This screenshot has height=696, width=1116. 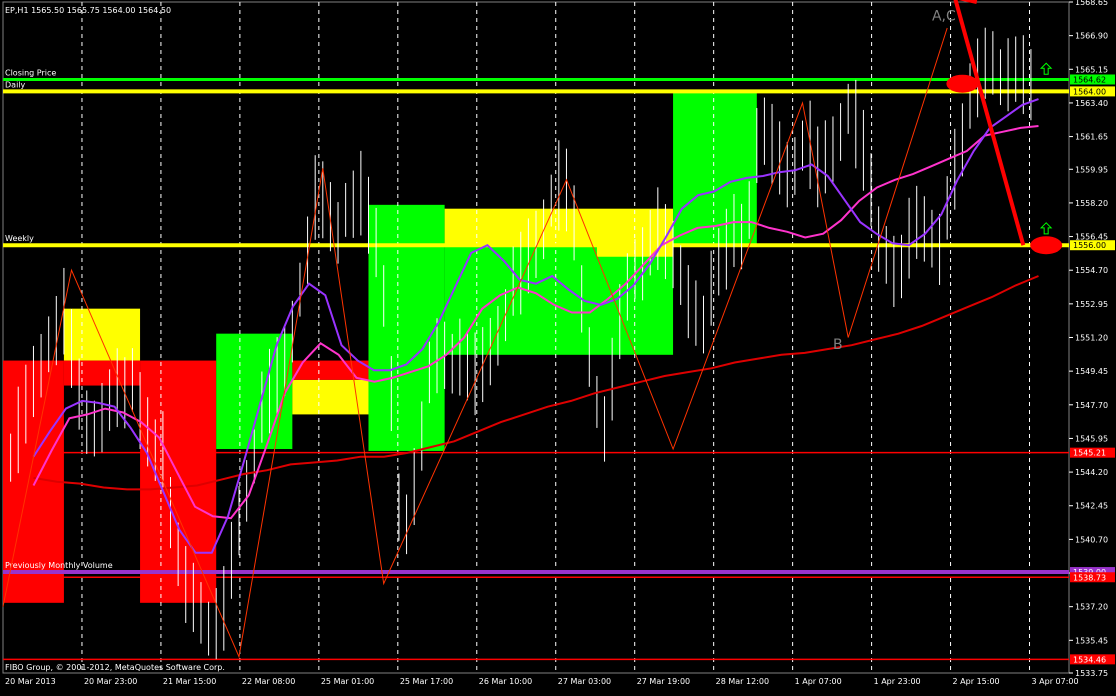 I want to click on y-tick-label: 1547.70, so click(x=1091, y=405).